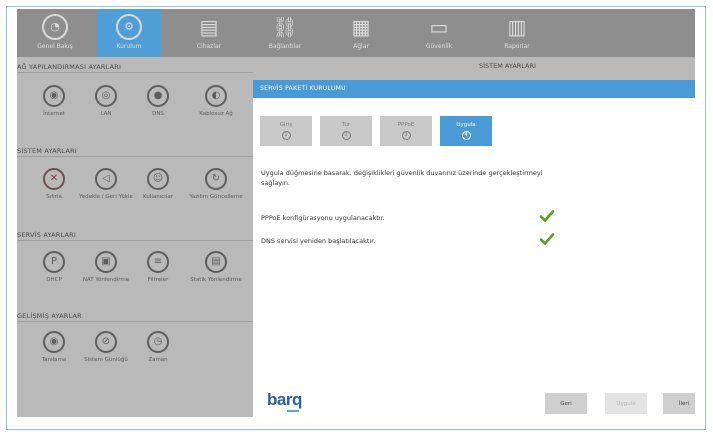 Image resolution: width=713 pixels, height=436 pixels. I want to click on report-icon: ▥, so click(517, 27).